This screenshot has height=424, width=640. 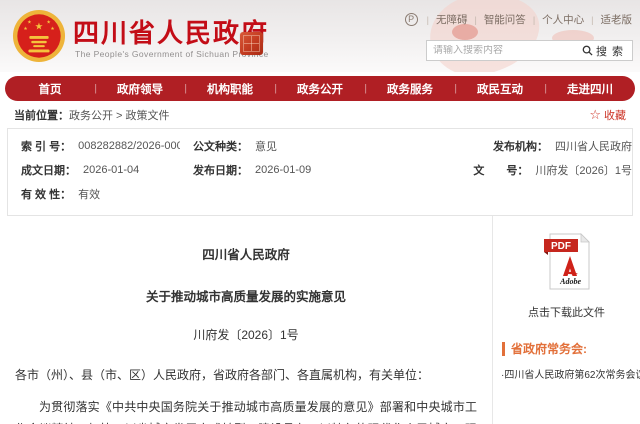 What do you see at coordinates (220, 147) in the screenshot?
I see `meta-label: 公文种类：` at bounding box center [220, 147].